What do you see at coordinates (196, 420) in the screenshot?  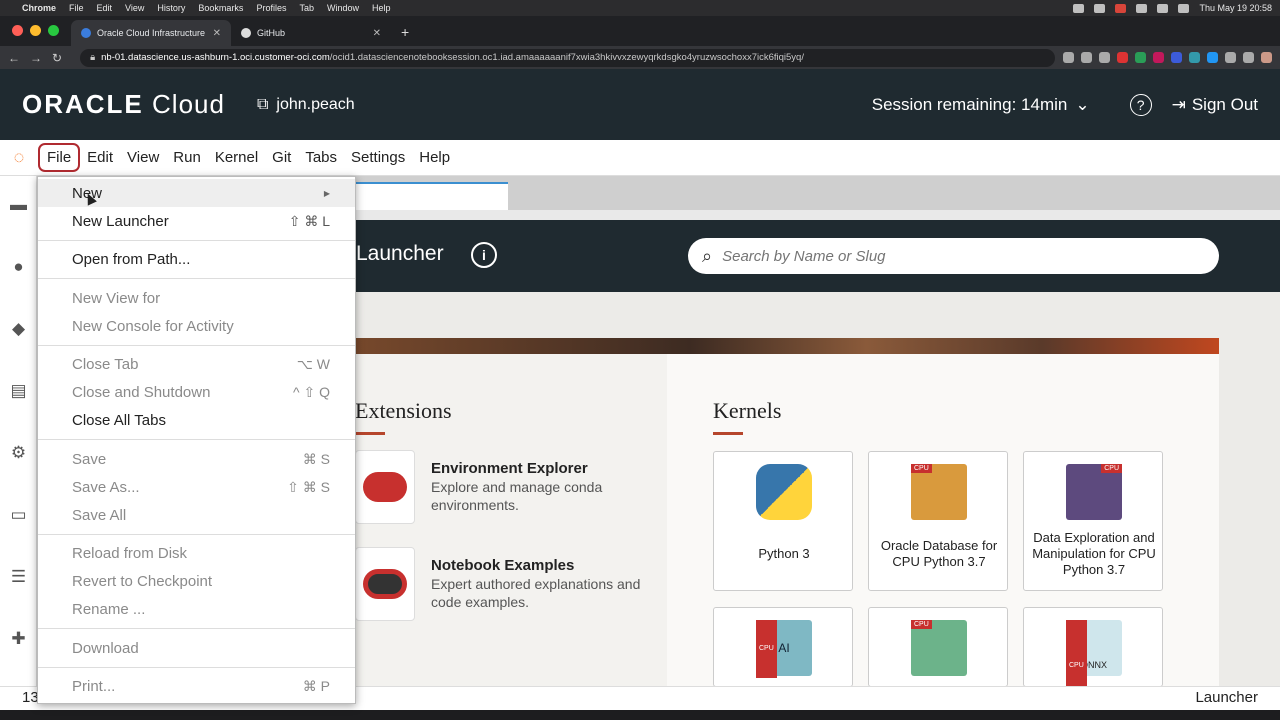 I see `menu-item-close-all-tabs: Close All Tabs` at bounding box center [196, 420].